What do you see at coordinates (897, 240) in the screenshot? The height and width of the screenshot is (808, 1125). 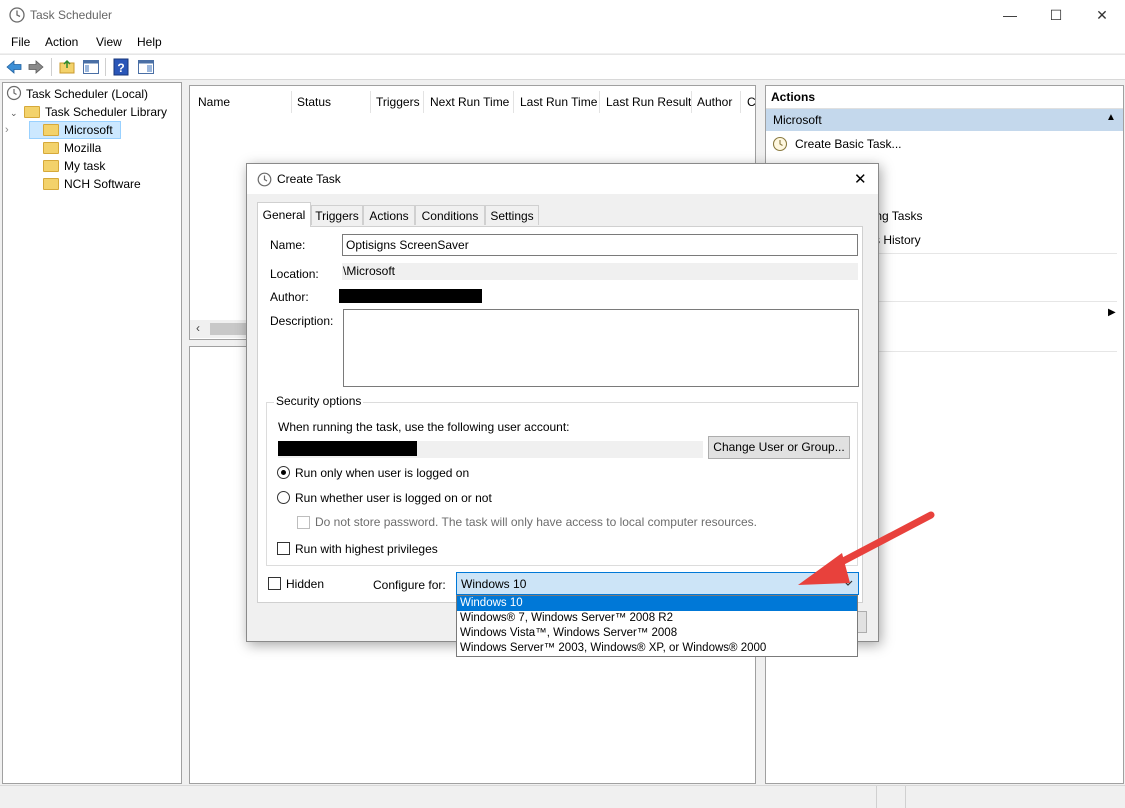 I see `action-history: s History` at bounding box center [897, 240].